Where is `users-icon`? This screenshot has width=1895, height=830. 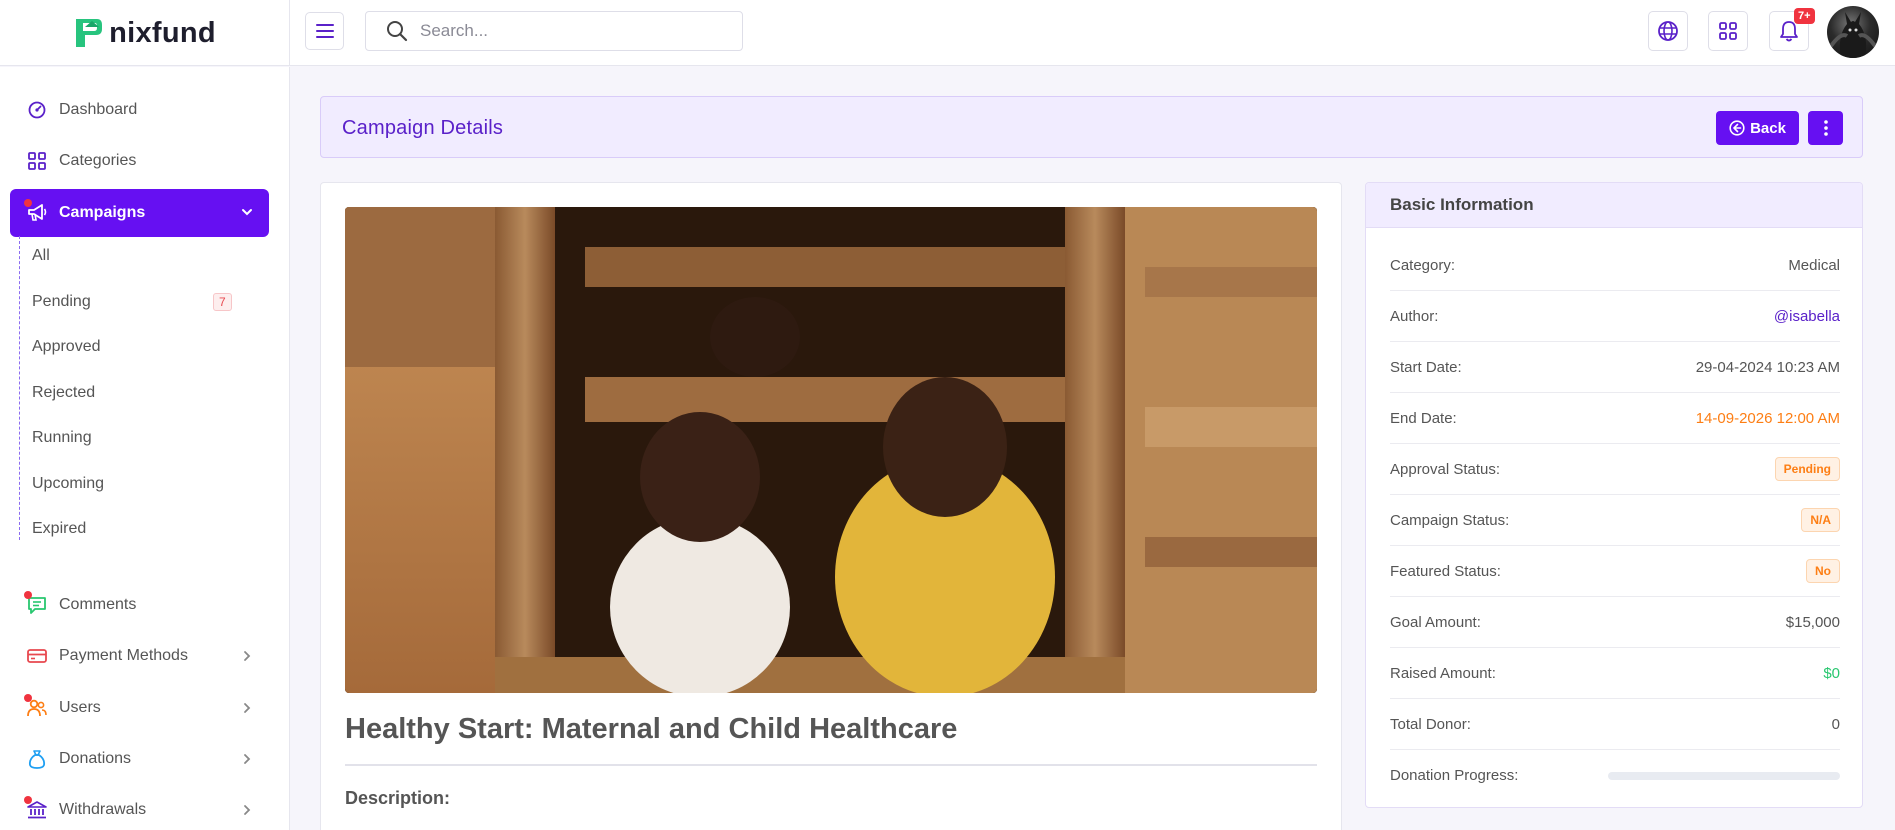
users-icon is located at coordinates (35, 706).